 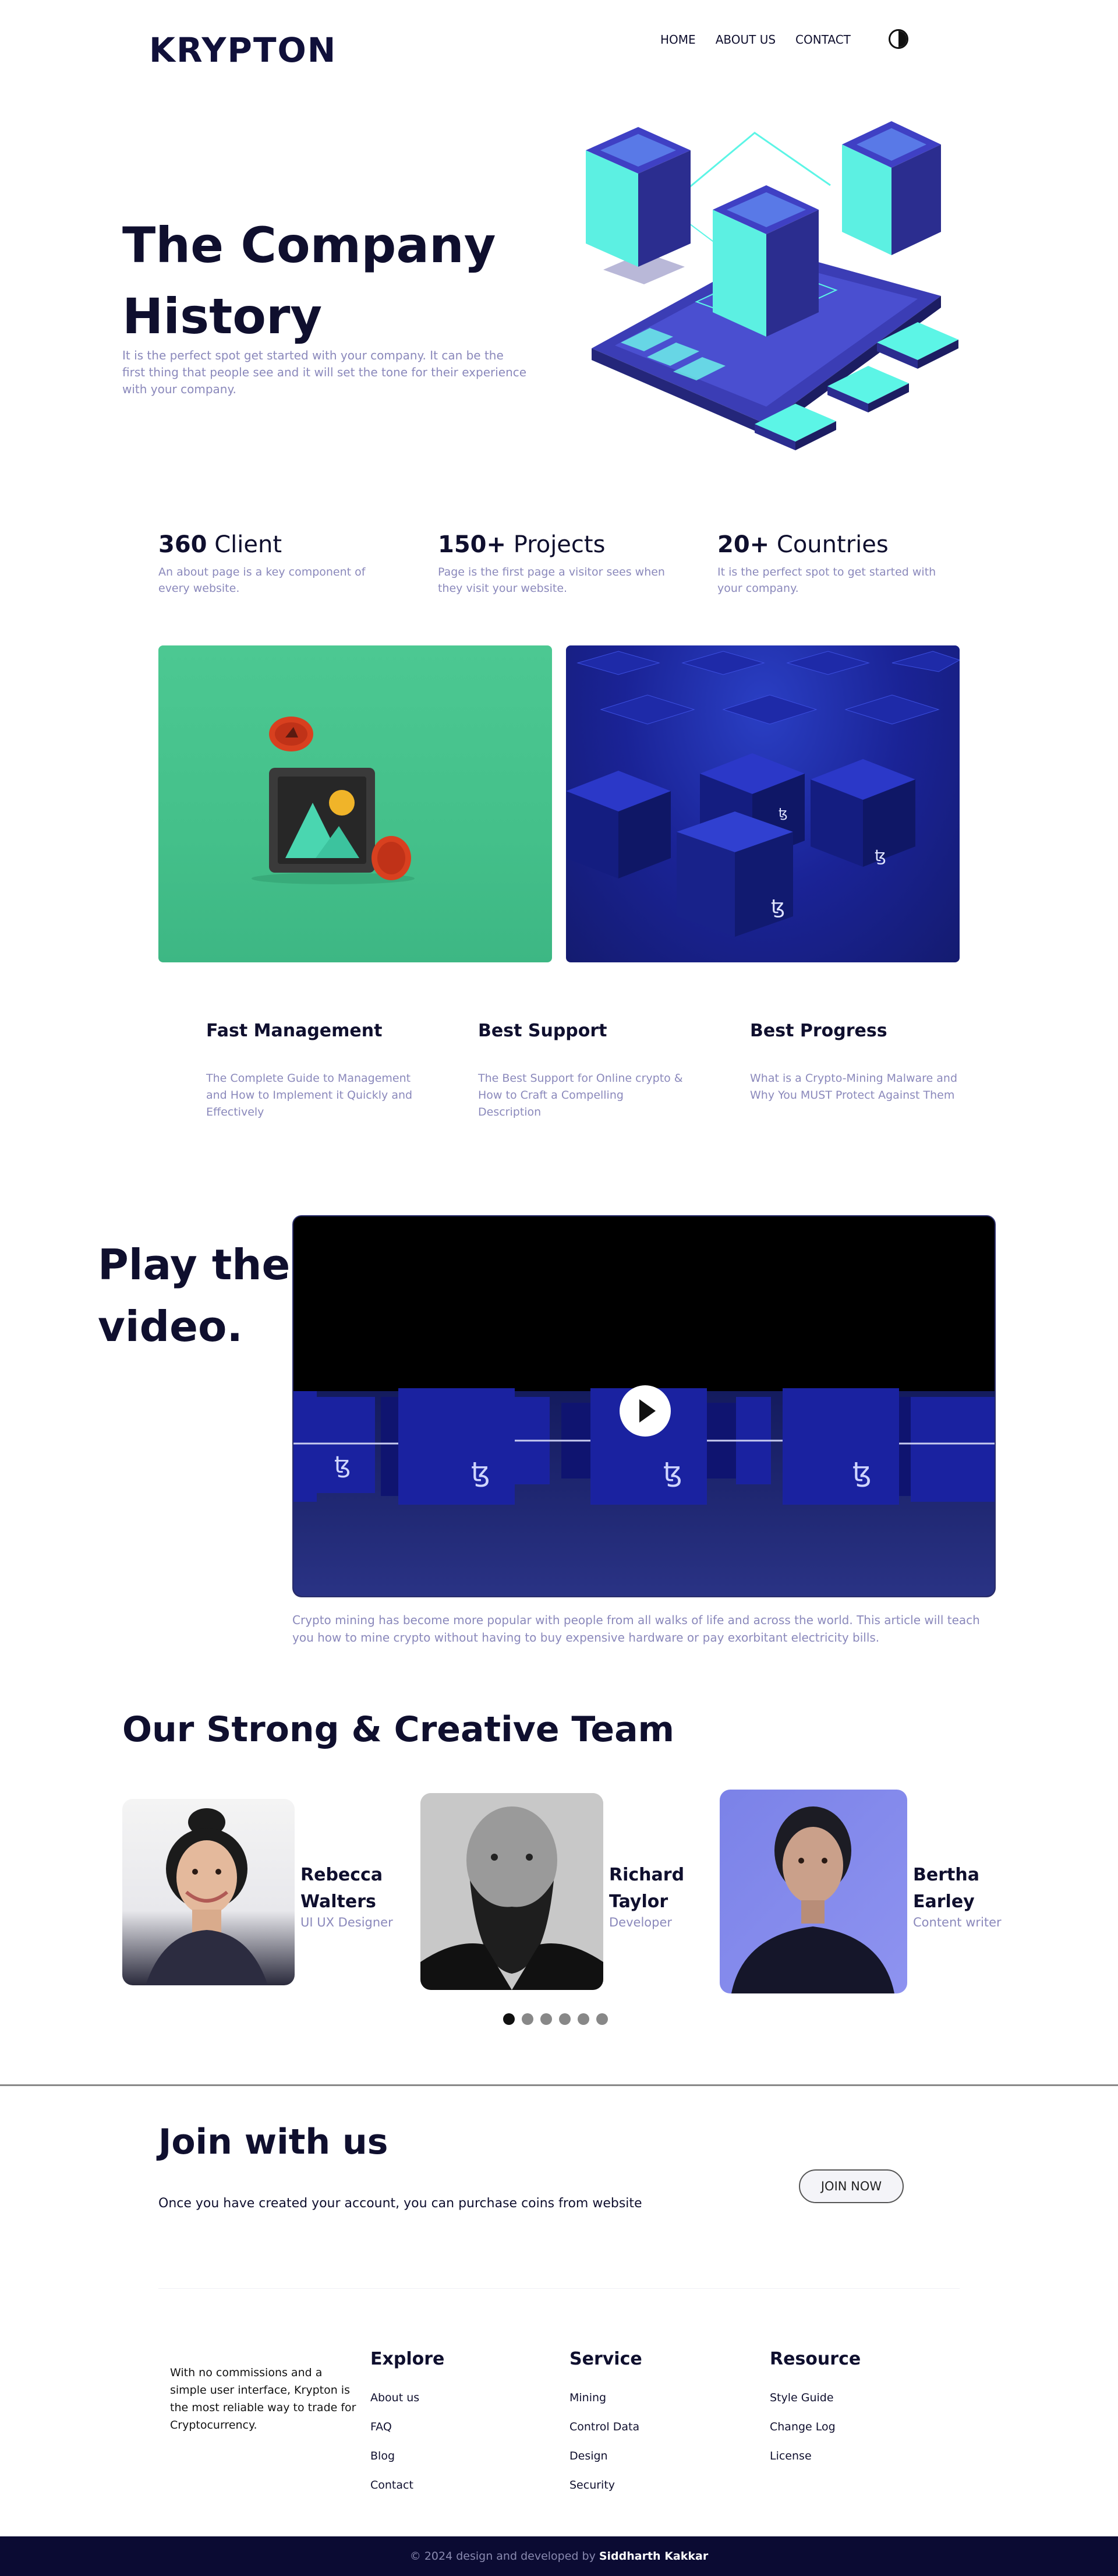 What do you see at coordinates (398, 1730) in the screenshot?
I see `team-section-title: Our Strong & Creative Team` at bounding box center [398, 1730].